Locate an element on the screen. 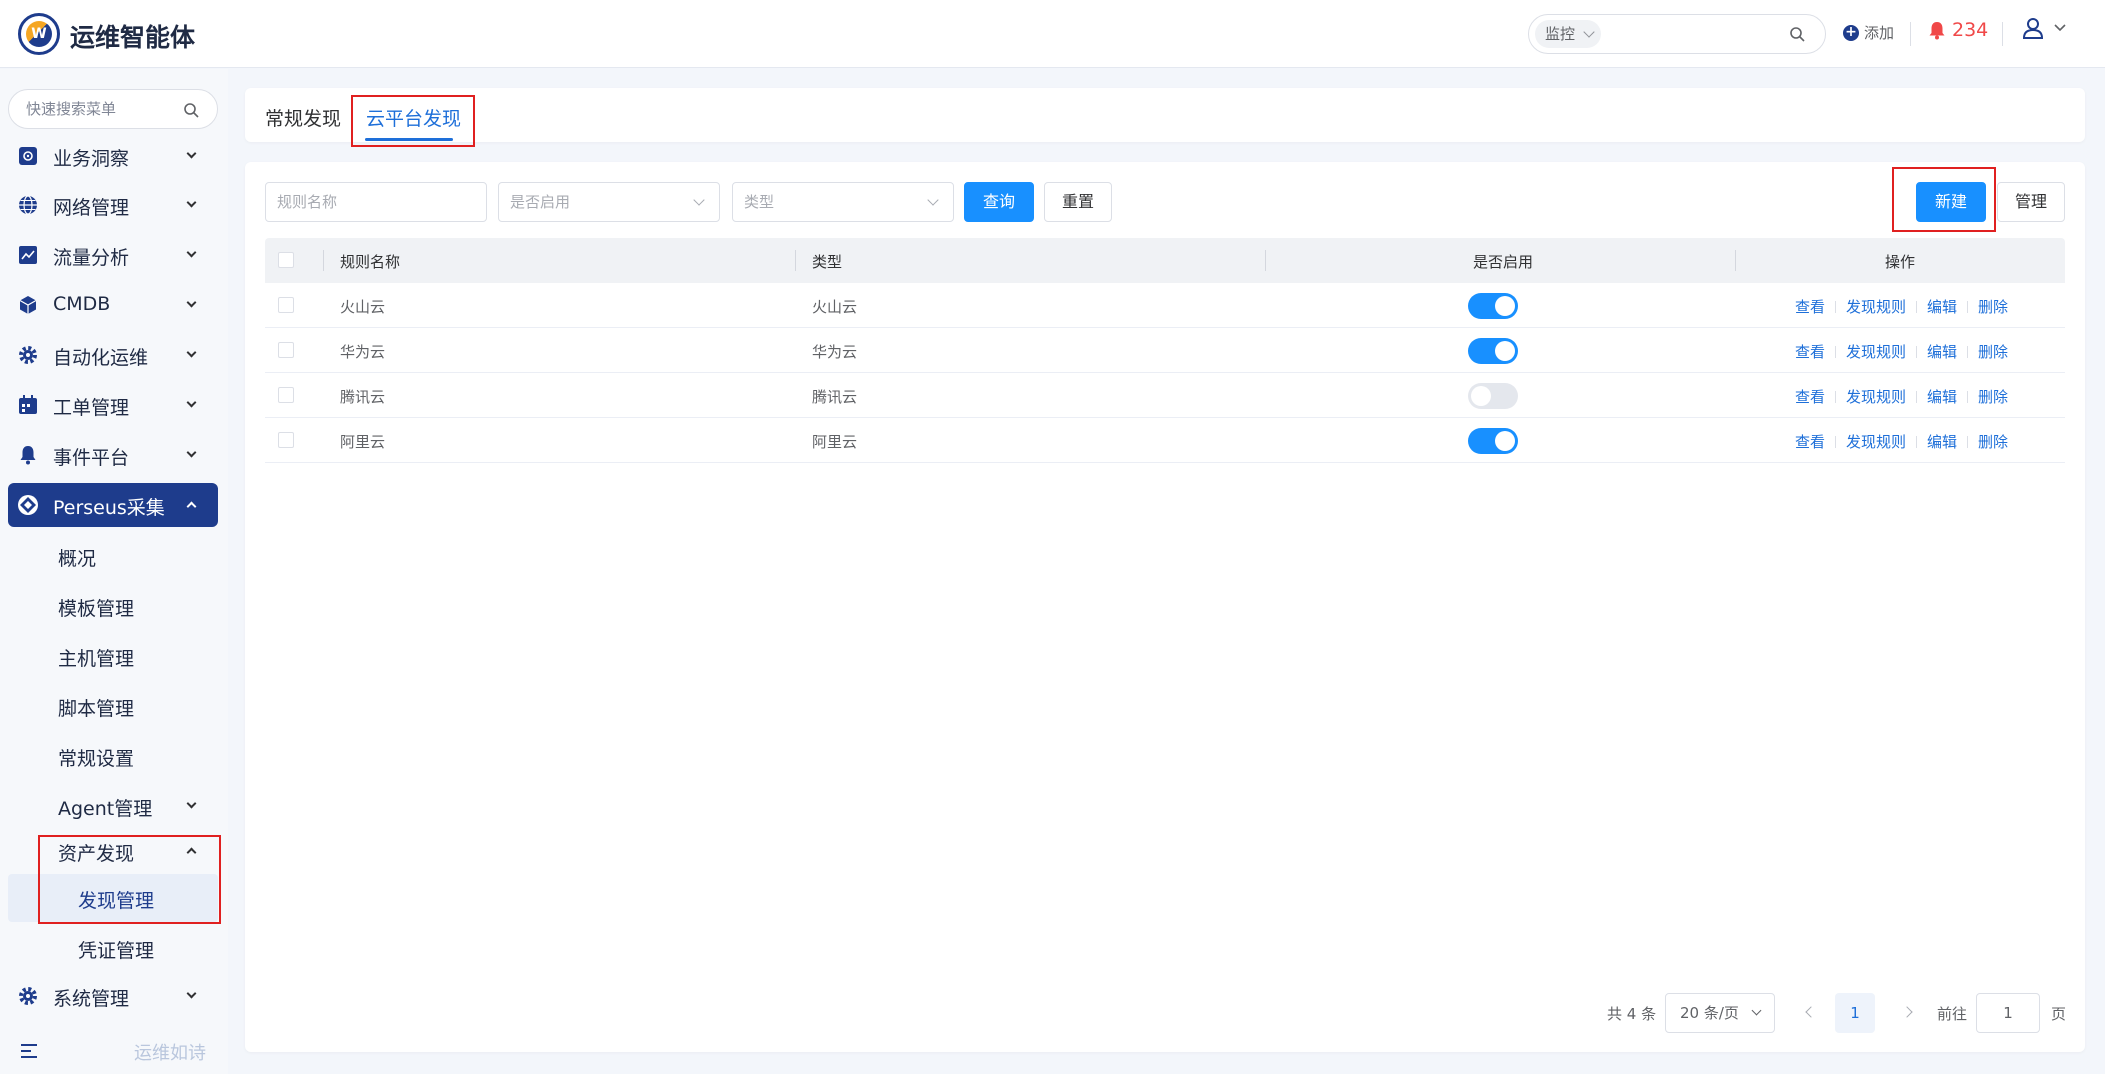 This screenshot has width=2105, height=1074. sub-item-settings: 常规设置 is located at coordinates (113, 756).